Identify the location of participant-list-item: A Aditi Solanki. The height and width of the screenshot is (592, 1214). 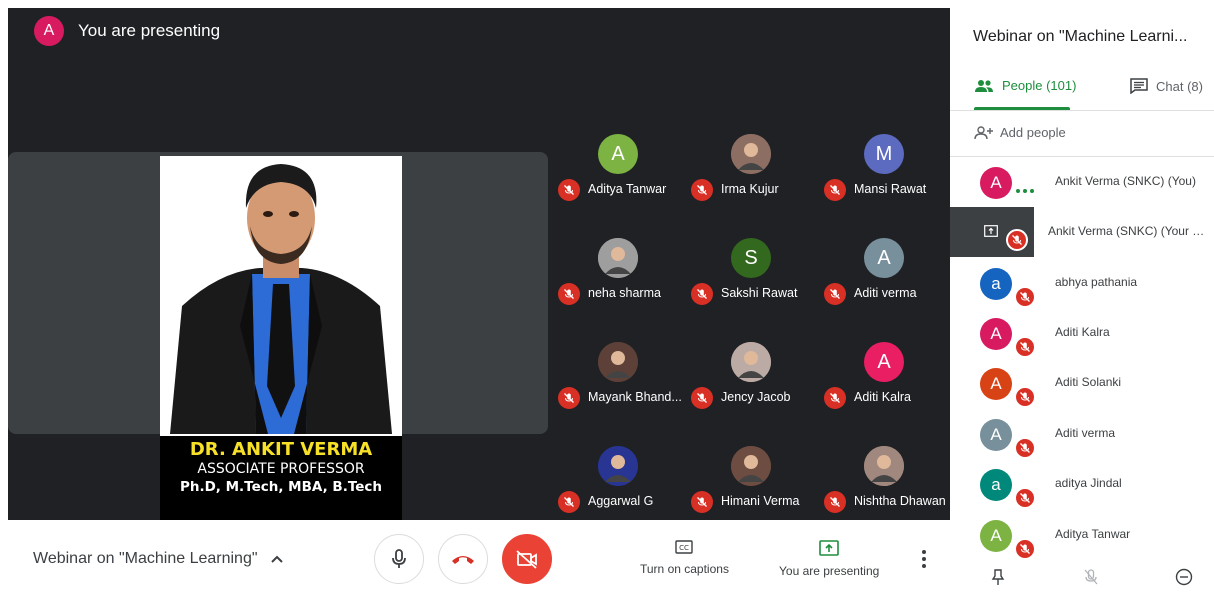
(1082, 383).